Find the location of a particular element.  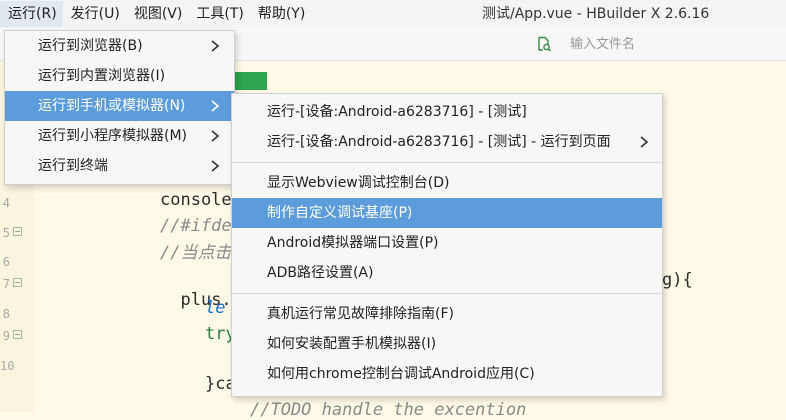

menu-item-run-terminal: 运行到终端 is located at coordinates (119, 166).